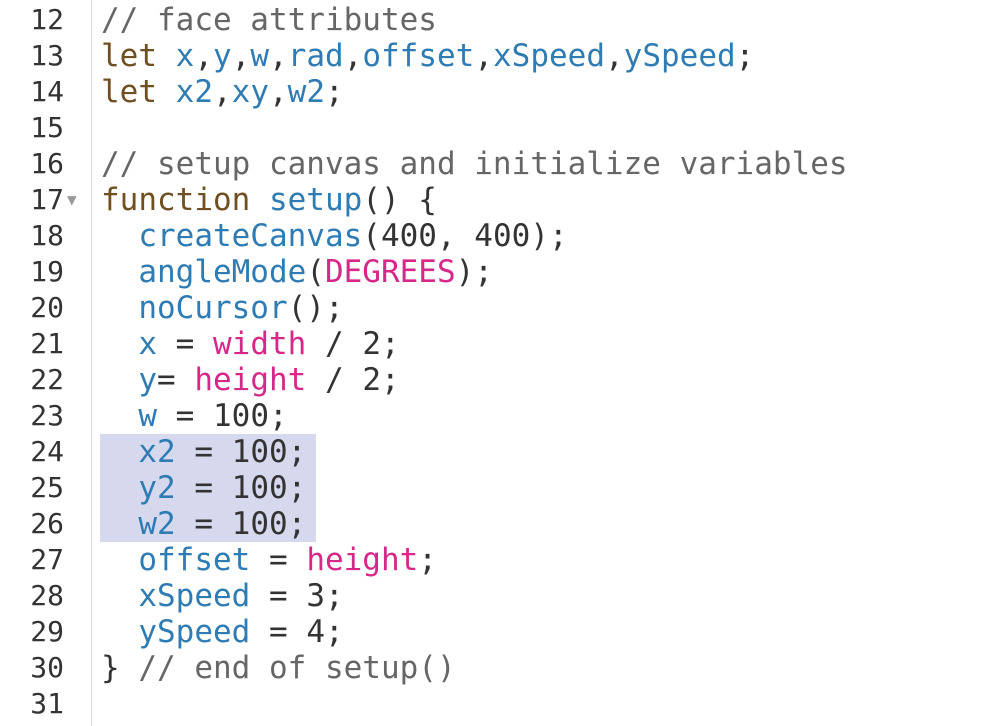 This screenshot has height=726, width=982. I want to click on code-token: xy, so click(250, 92).